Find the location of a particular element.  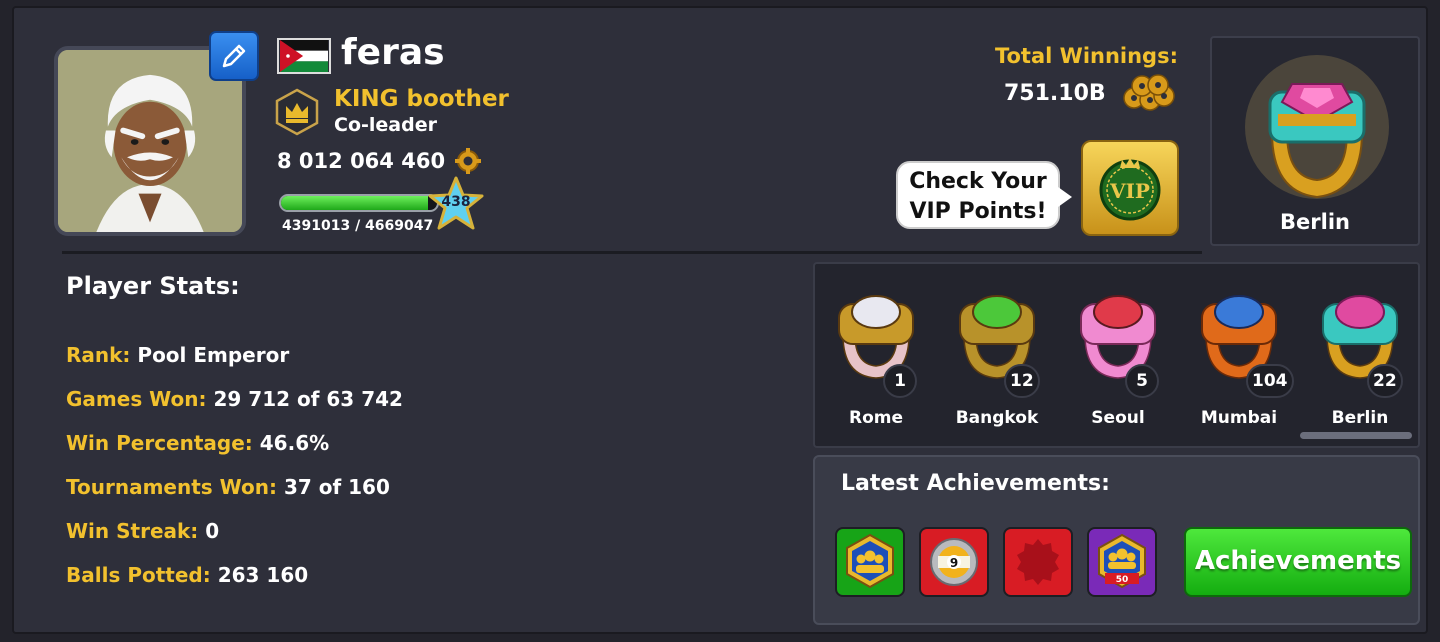

stat-label: Games Won: is located at coordinates (136, 399).